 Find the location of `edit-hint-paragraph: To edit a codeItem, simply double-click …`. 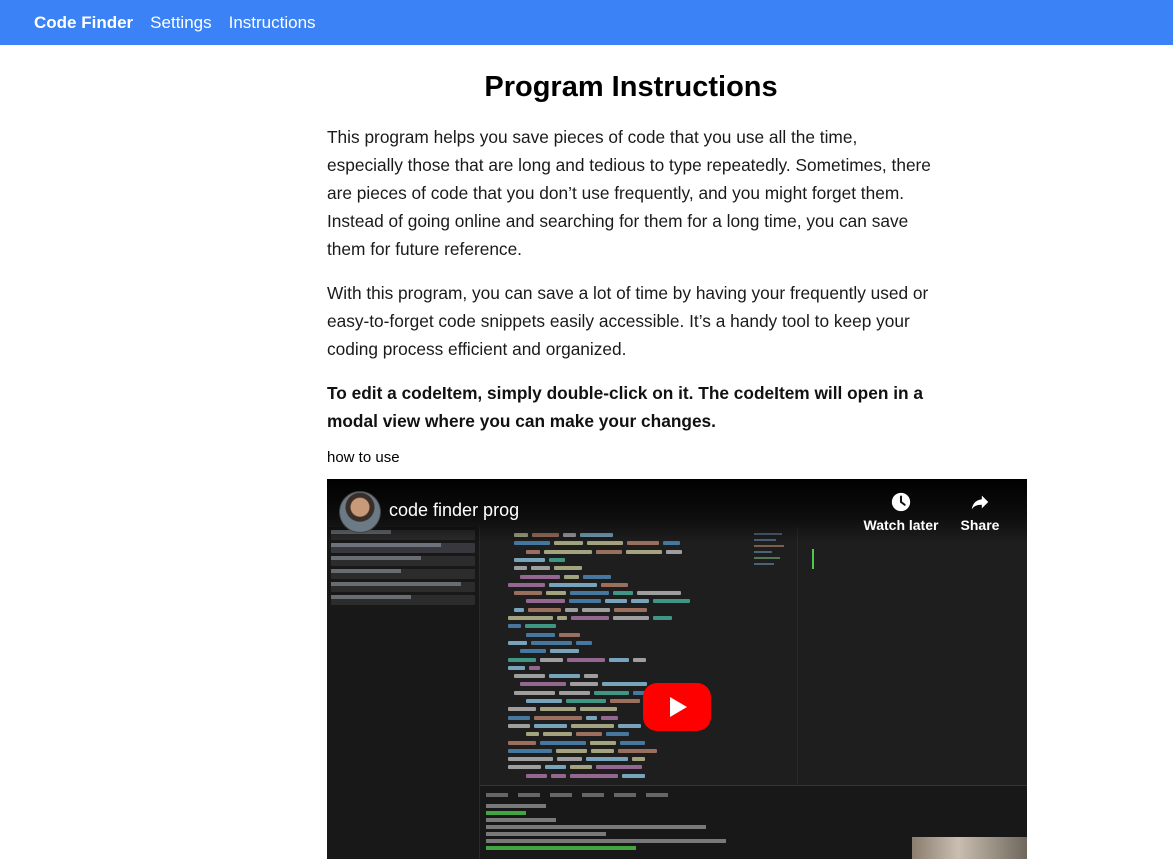

edit-hint-paragraph: To edit a codeItem, simply double-click … is located at coordinates (625, 407).